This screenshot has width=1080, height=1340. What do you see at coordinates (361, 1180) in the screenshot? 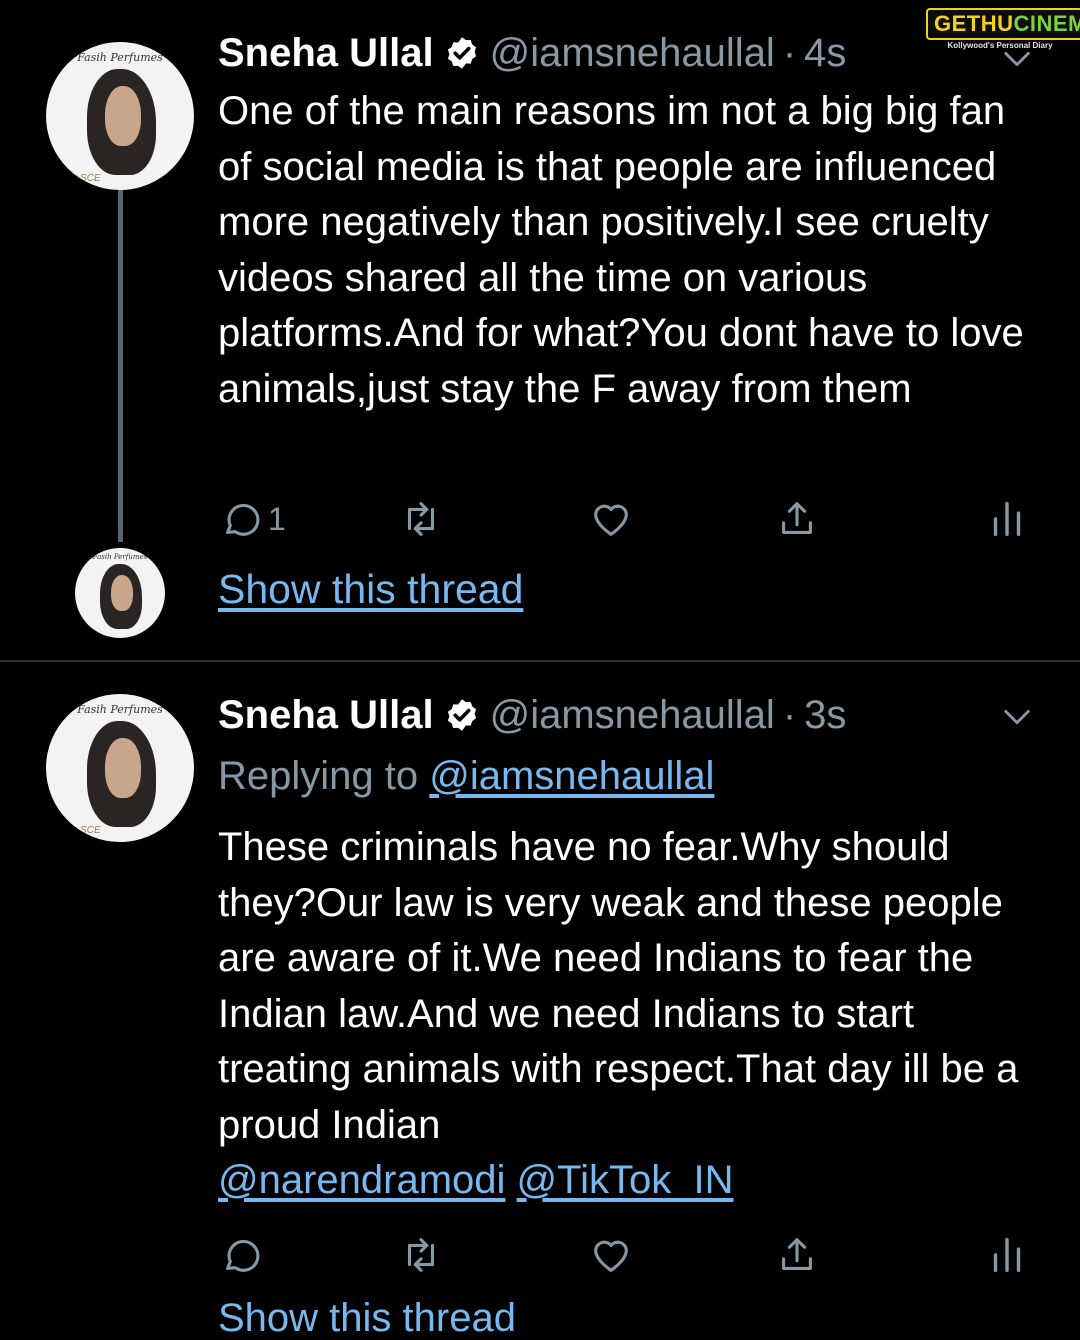
I see `mention-link: @narendramodi` at bounding box center [361, 1180].